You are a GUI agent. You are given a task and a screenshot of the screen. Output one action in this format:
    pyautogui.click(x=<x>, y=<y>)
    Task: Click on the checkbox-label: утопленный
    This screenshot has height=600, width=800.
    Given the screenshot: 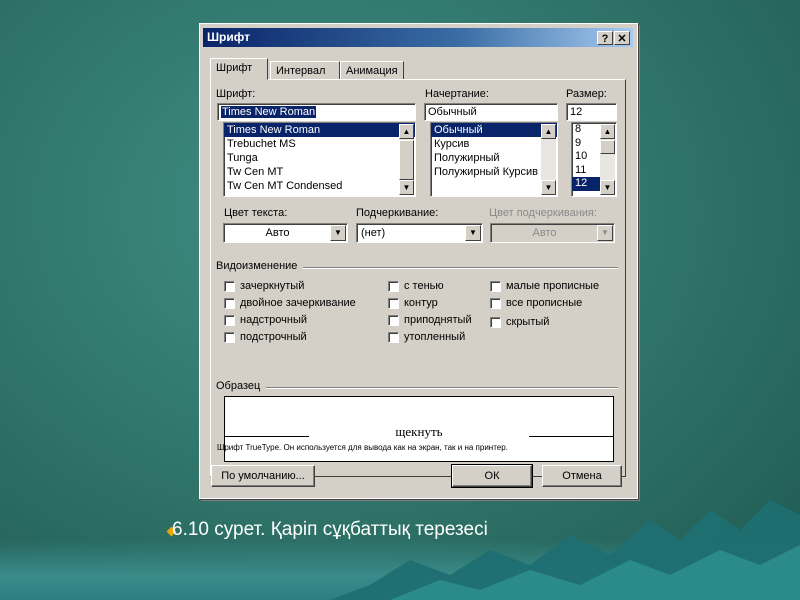 What is the action you would take?
    pyautogui.click(x=435, y=337)
    